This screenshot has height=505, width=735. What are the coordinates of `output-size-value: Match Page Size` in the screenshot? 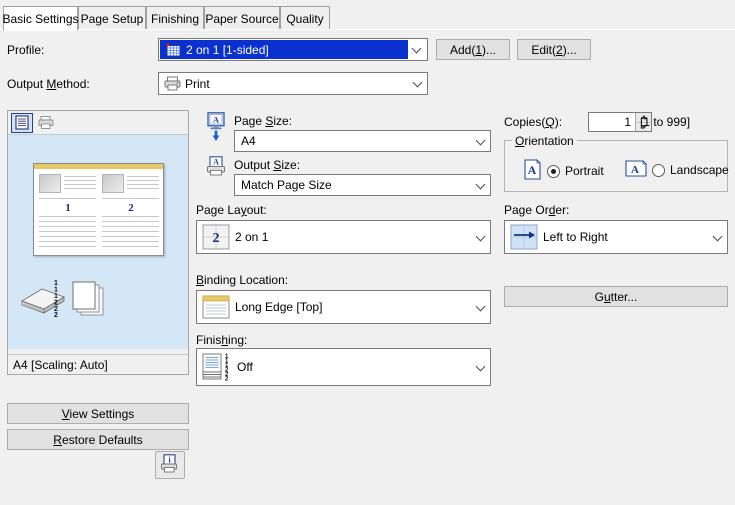 It's located at (286, 185).